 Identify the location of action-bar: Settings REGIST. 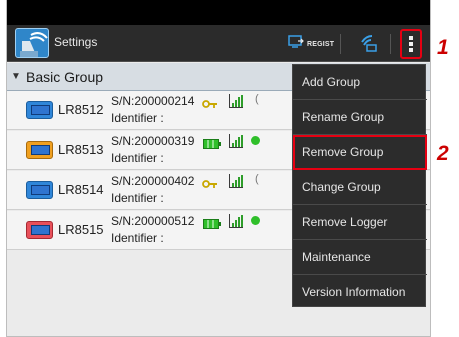
(218, 43).